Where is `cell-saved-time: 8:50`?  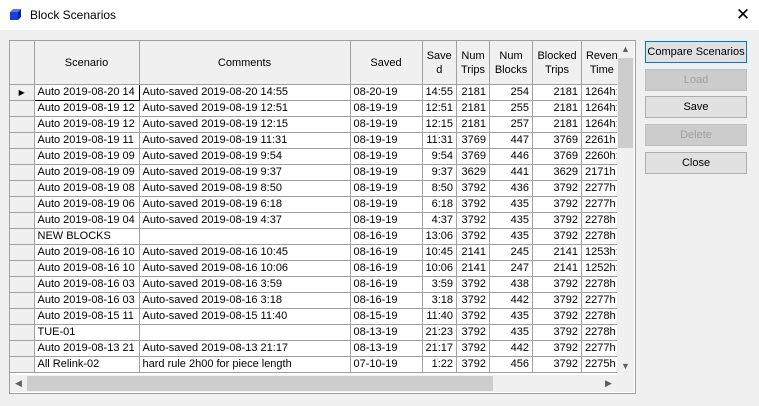
cell-saved-time: 8:50 is located at coordinates (440, 188).